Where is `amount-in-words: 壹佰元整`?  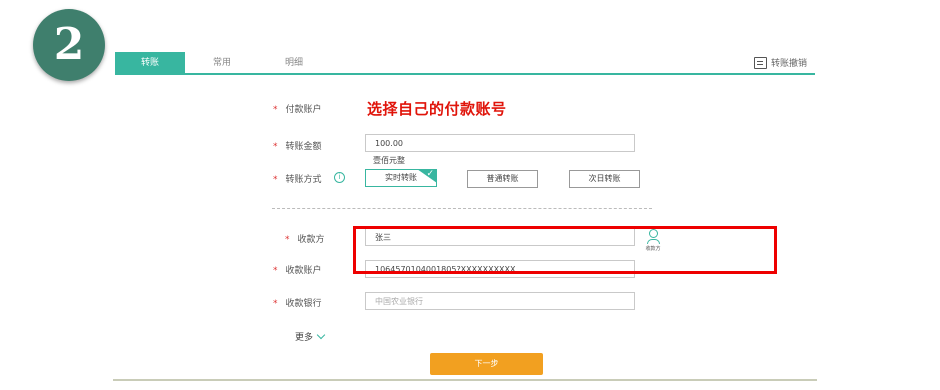 amount-in-words: 壹佰元整 is located at coordinates (389, 160).